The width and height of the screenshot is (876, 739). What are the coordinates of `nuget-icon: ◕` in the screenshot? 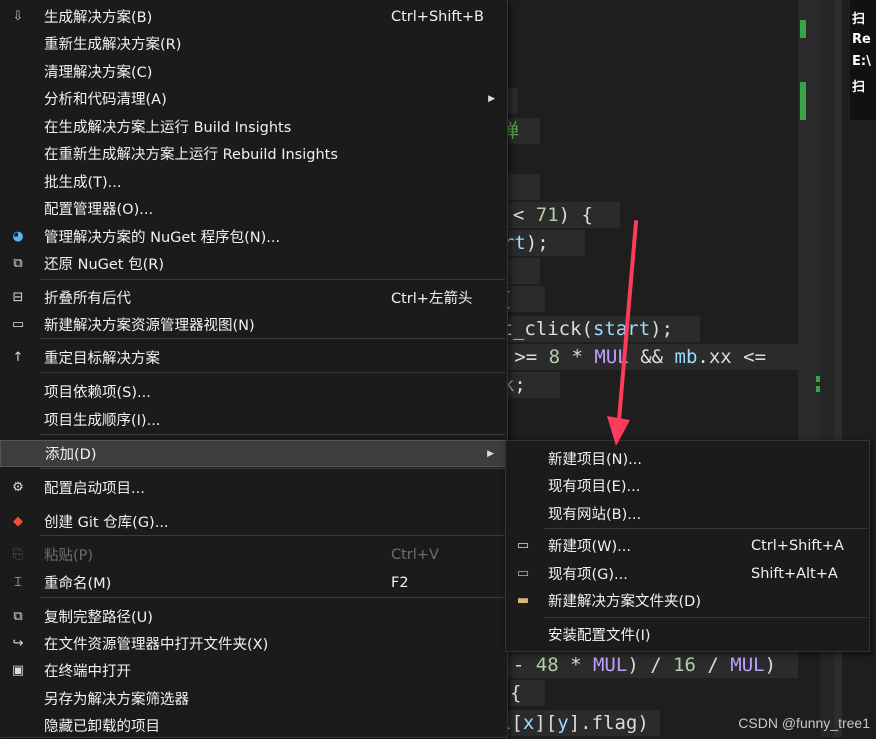 It's located at (18, 236).